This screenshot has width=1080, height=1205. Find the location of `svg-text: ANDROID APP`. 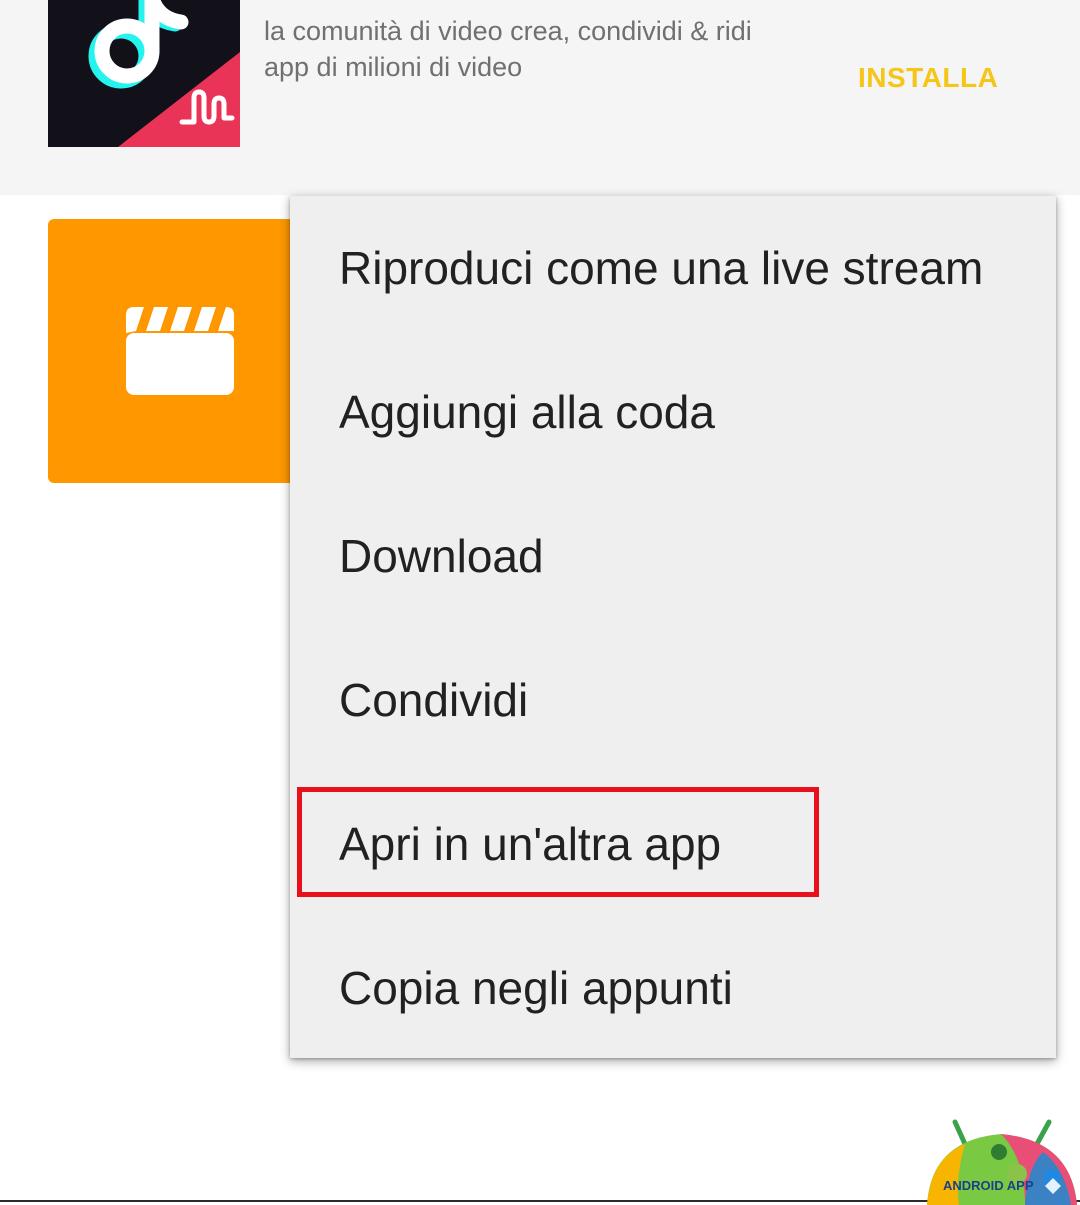

svg-text: ANDROID APP is located at coordinates (988, 1185).